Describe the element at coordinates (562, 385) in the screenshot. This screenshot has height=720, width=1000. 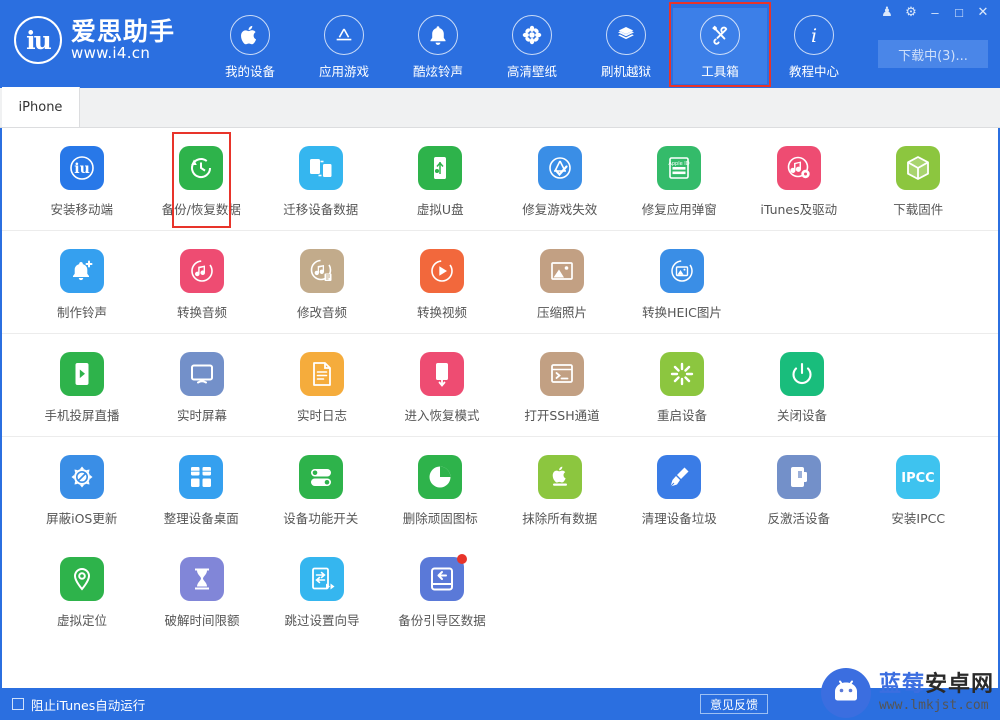
I see `tool-open-ssh: 打开SSH通道` at that location.